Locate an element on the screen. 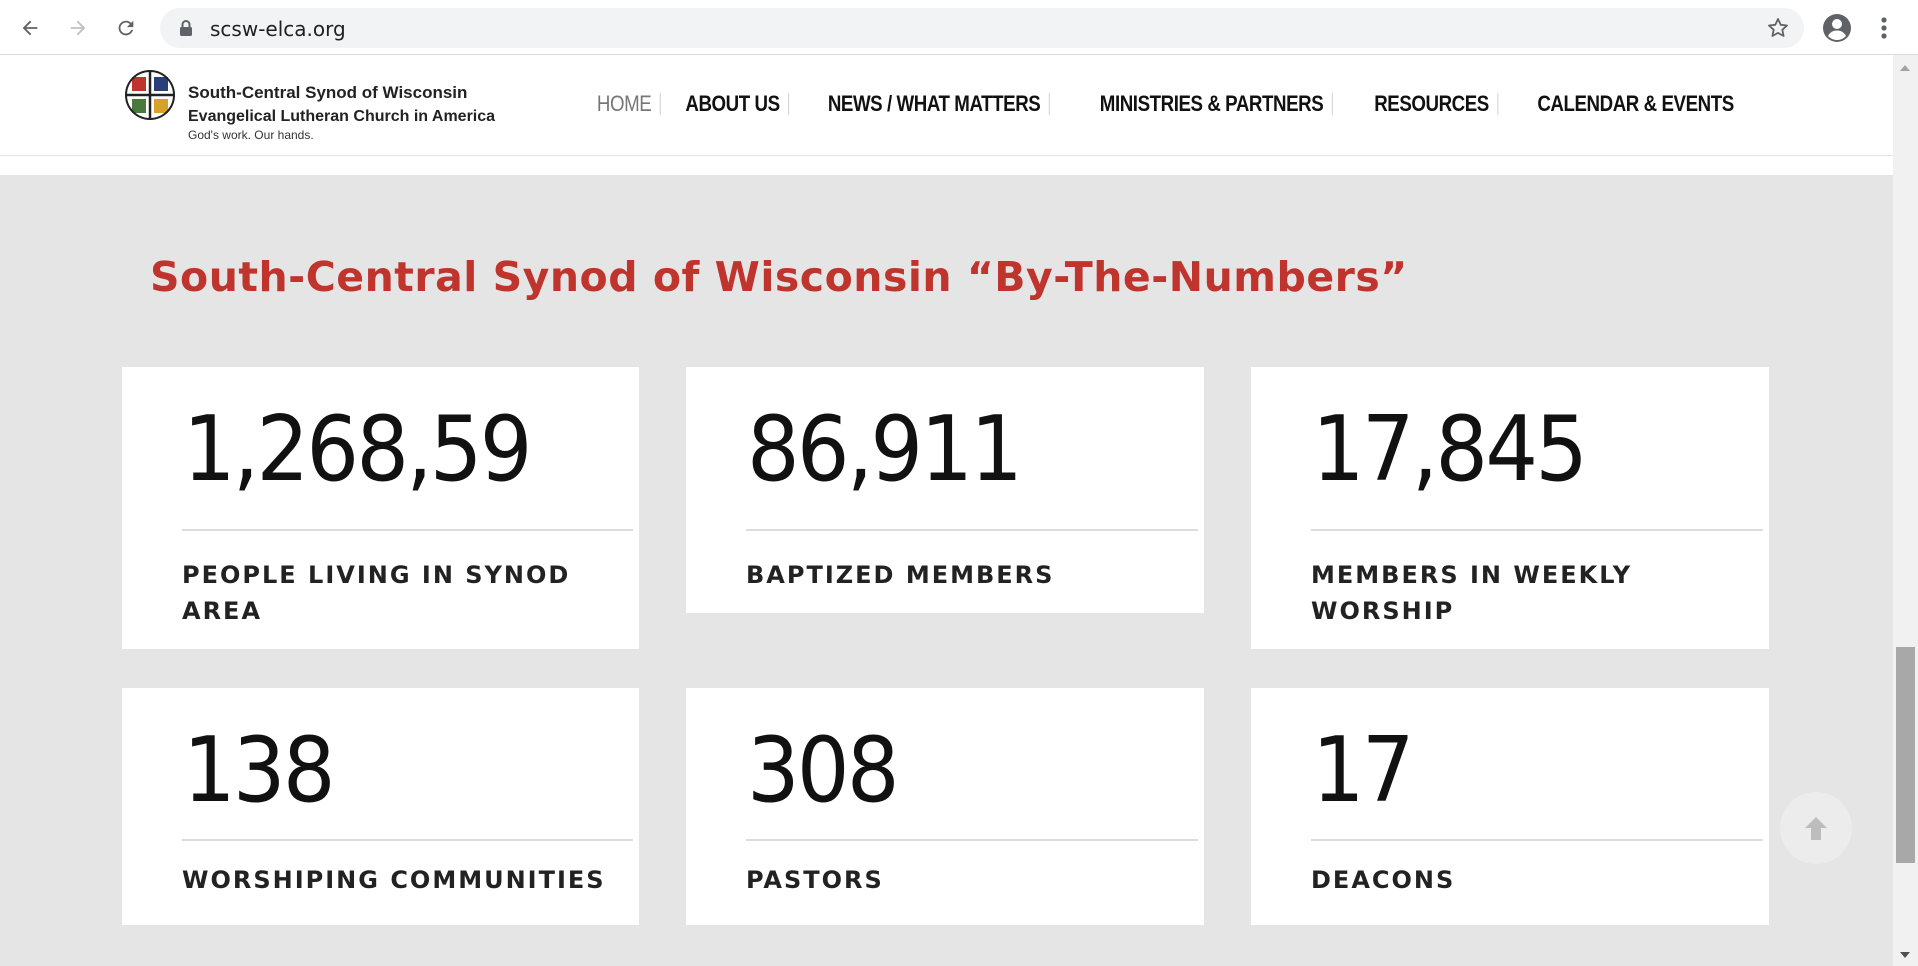  stat-label-line: WORSHIPING COMMUNITIES is located at coordinates (394, 880).